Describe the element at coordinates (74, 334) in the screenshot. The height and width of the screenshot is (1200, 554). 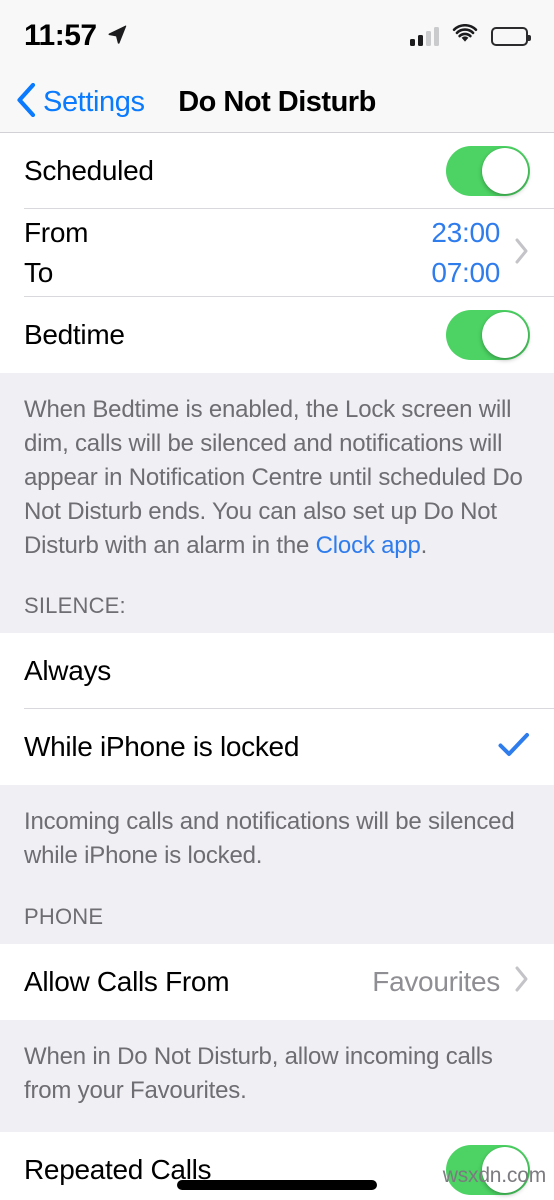
I see `row-bedtime-label: Bedtime` at that location.